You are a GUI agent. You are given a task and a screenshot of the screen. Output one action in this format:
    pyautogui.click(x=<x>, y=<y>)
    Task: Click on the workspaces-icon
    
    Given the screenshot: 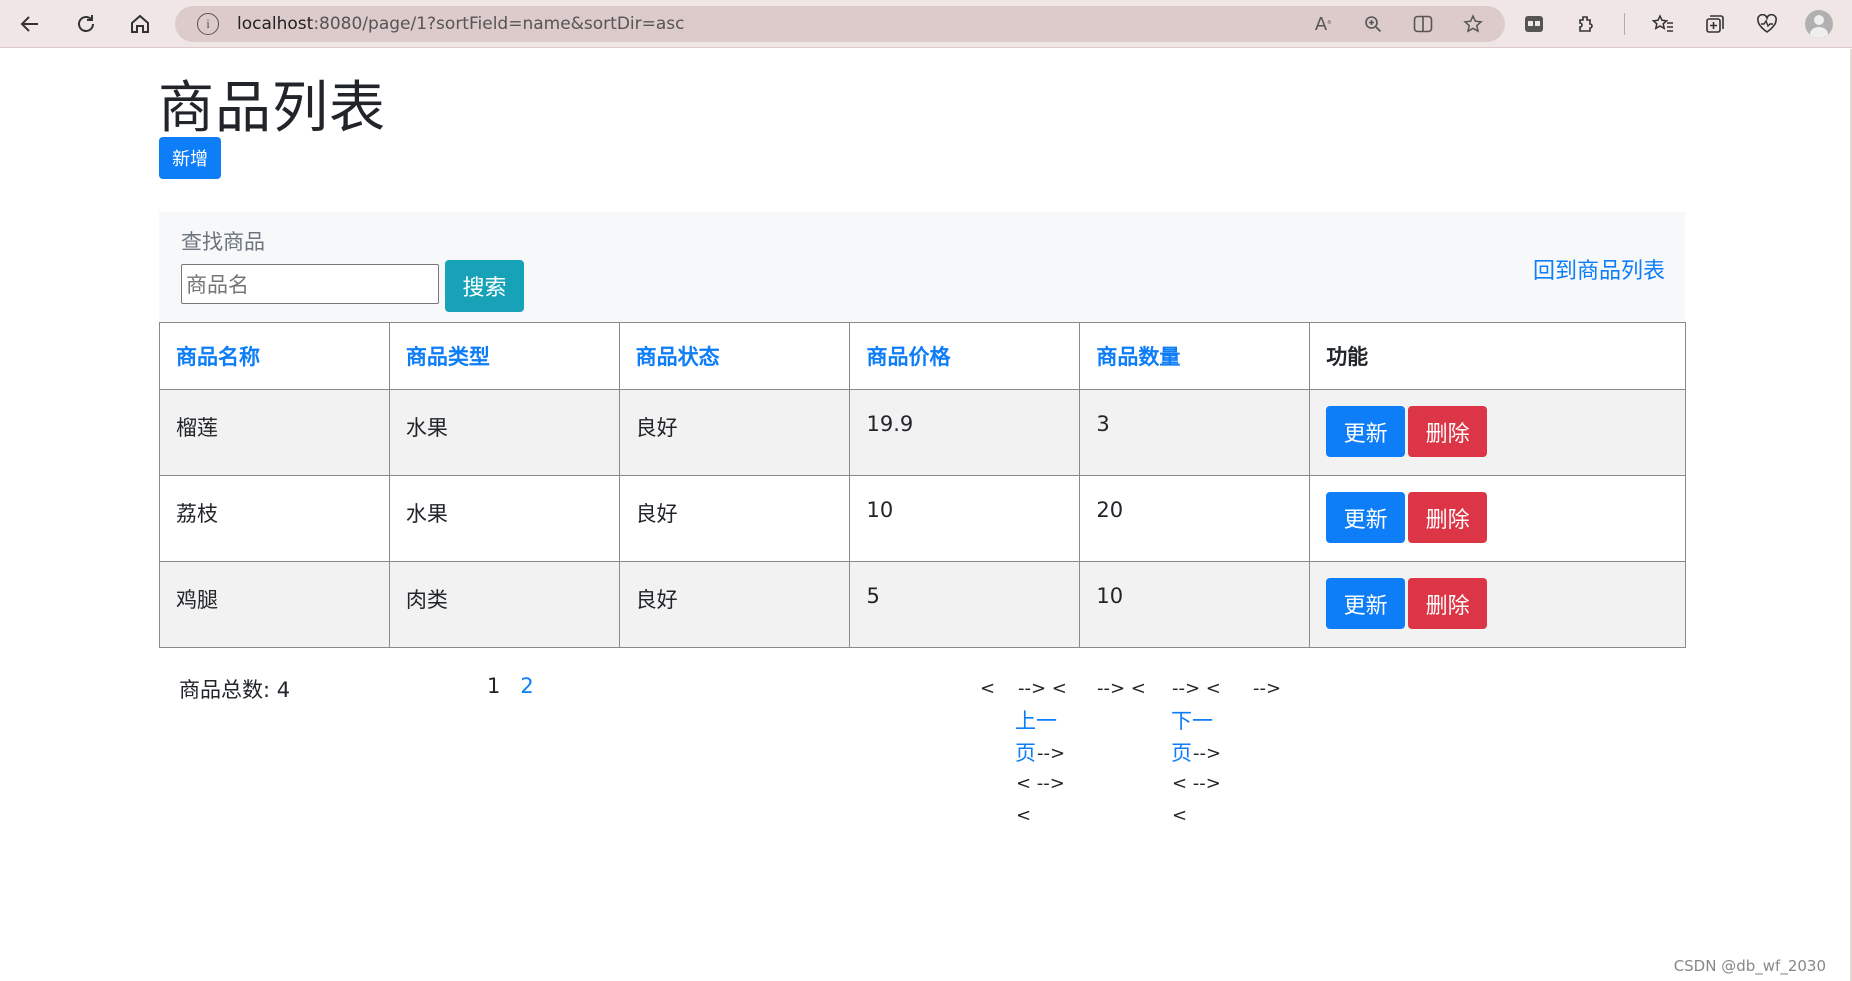 What is the action you would take?
    pyautogui.click(x=1534, y=24)
    